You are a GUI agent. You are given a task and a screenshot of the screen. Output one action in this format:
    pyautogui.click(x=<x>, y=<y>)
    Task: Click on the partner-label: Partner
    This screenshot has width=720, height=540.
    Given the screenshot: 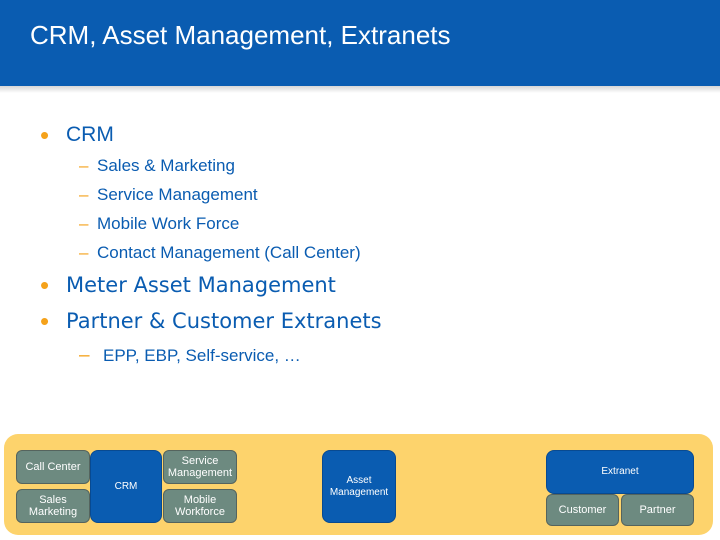 What is the action you would take?
    pyautogui.click(x=657, y=510)
    